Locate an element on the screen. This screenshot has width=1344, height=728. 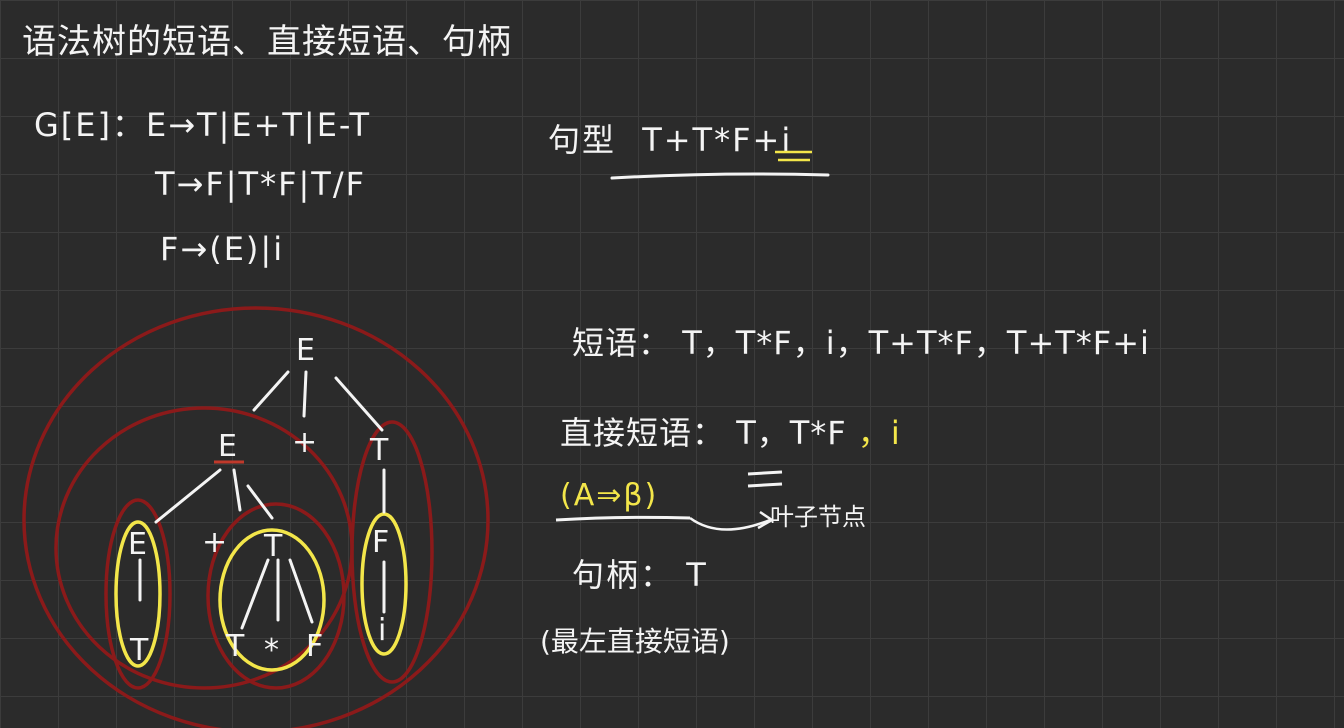
derive-underline is located at coordinates (623, 518).